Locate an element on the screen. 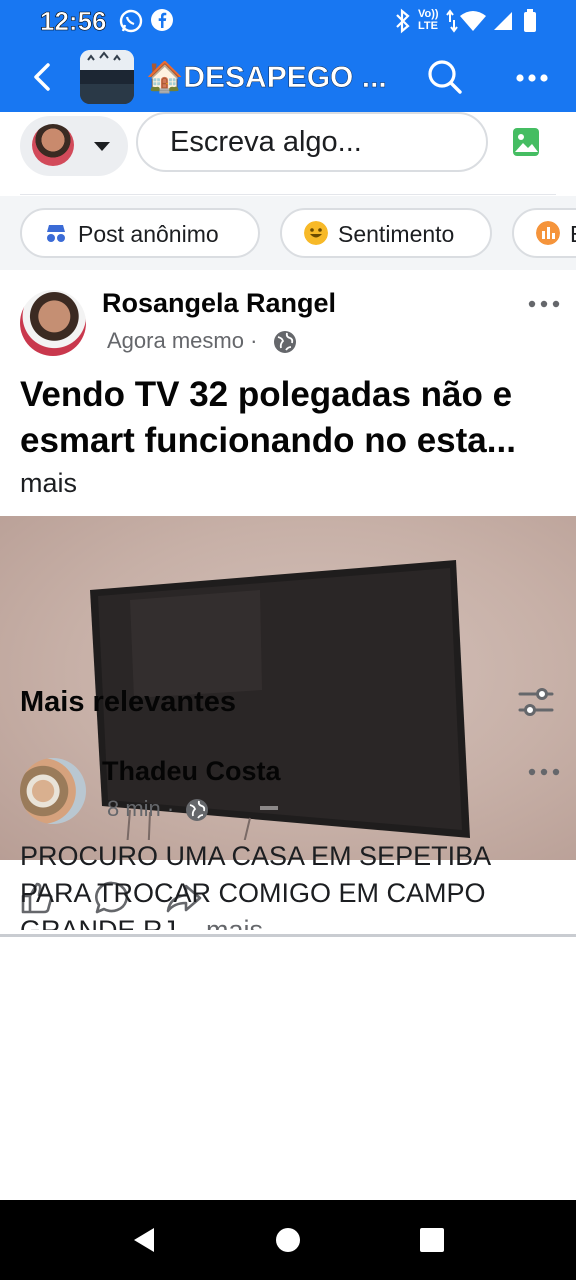 The image size is (576, 1280). comment-line-1: PROCURO UMA CASA EM SEPETIBA is located at coordinates (256, 856).